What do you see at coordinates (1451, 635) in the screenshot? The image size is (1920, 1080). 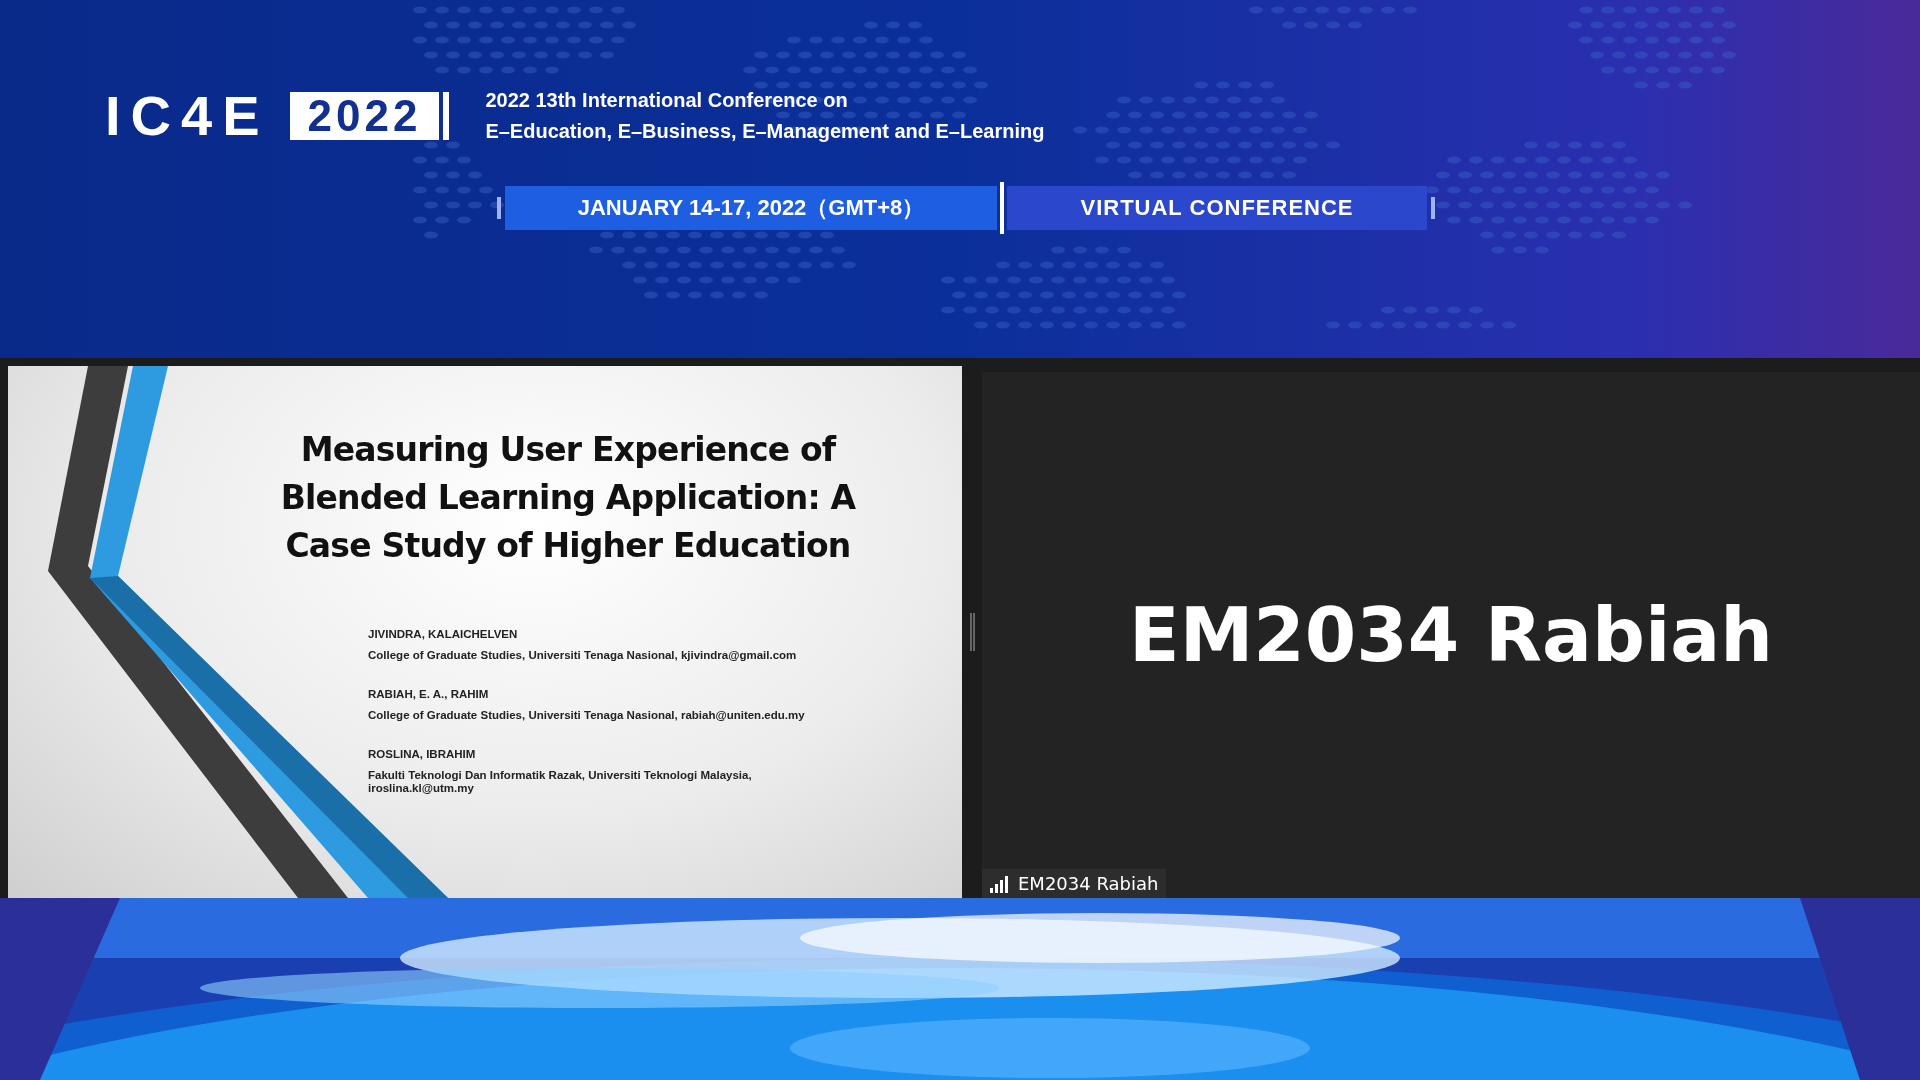 I see `participant-name: EM2034 Rabiah` at bounding box center [1451, 635].